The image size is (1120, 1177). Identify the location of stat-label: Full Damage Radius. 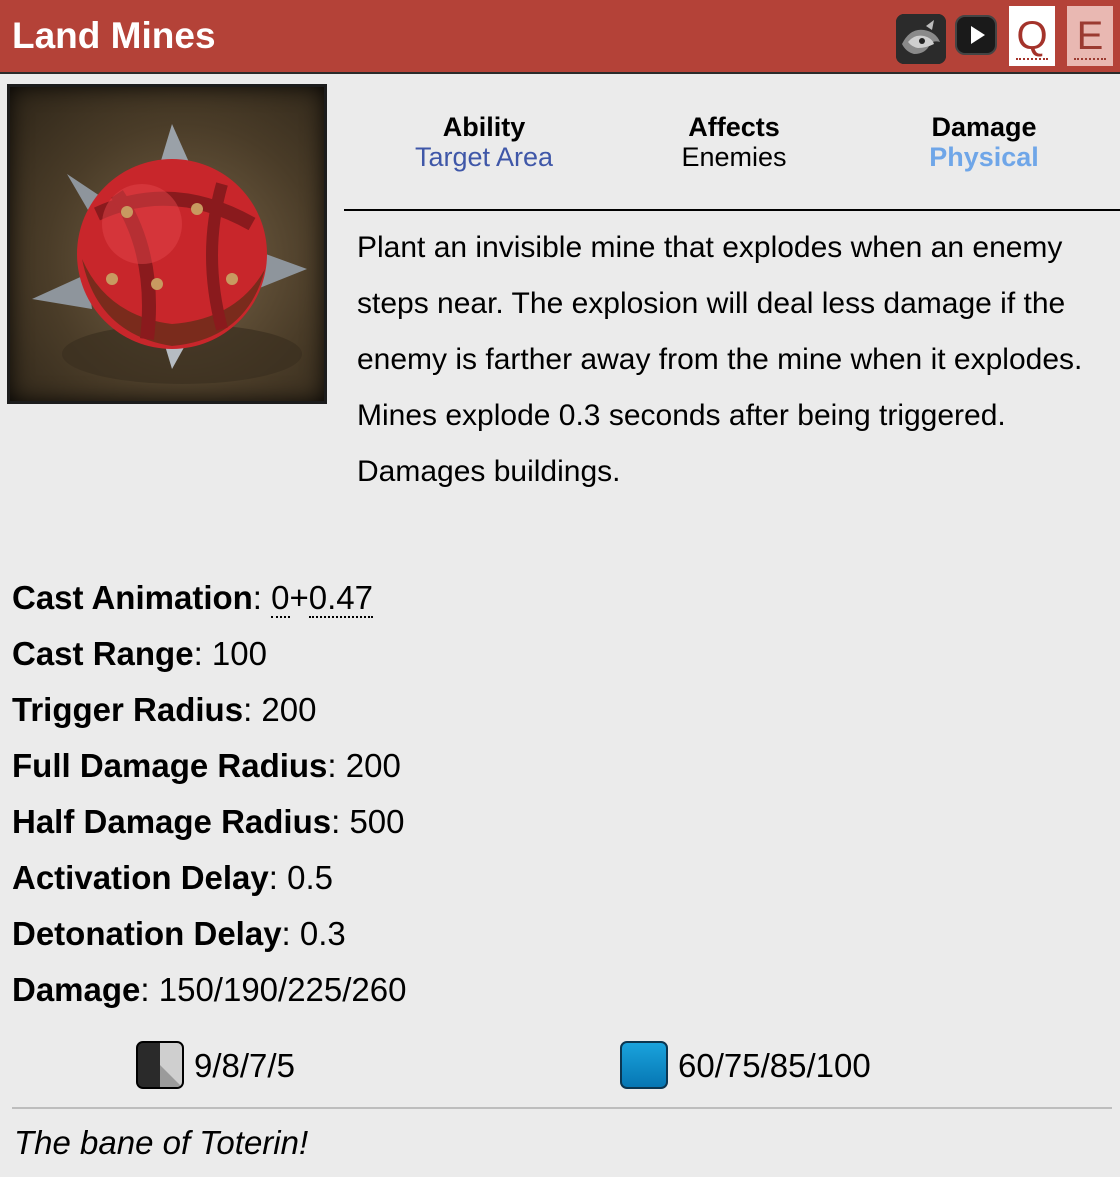
(170, 765).